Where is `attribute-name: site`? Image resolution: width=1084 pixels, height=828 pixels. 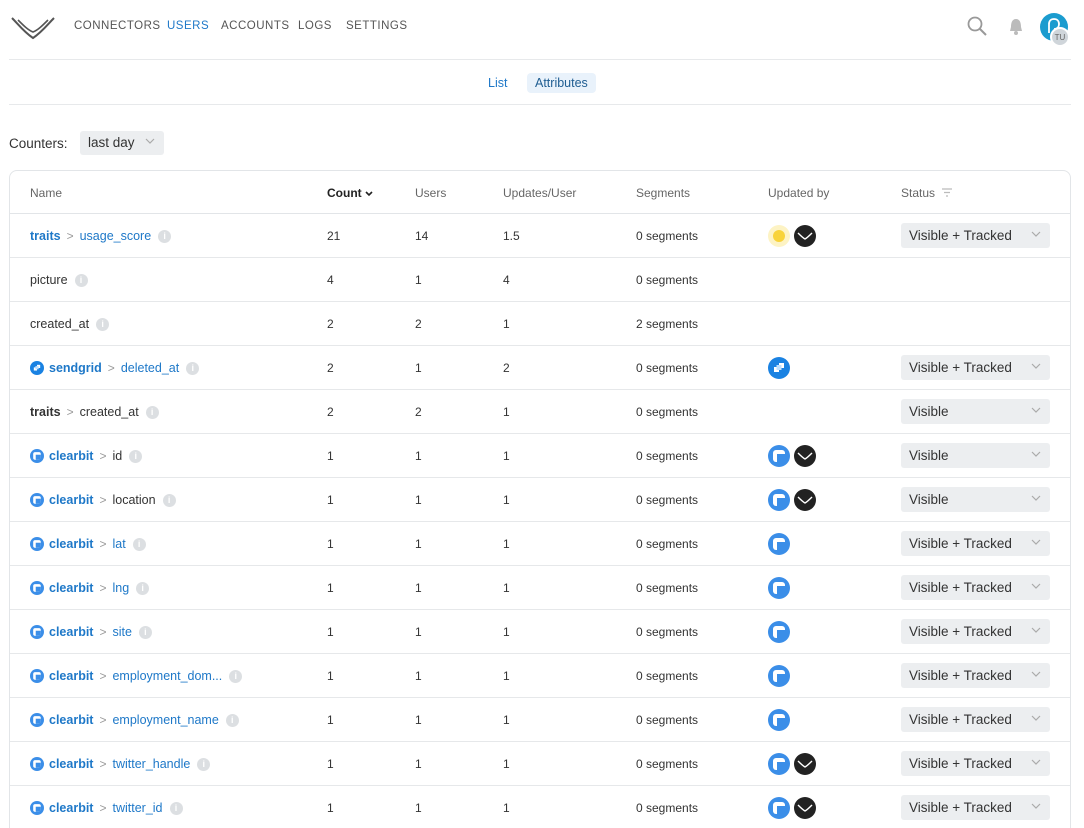
attribute-name: site is located at coordinates (121, 632).